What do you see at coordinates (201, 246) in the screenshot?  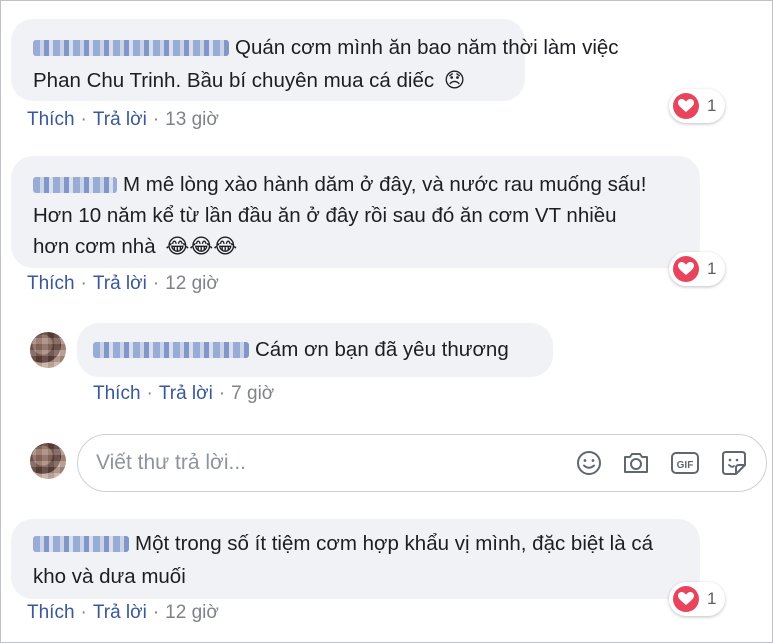 I see `laughing-emoji-icon: 😂😂😂` at bounding box center [201, 246].